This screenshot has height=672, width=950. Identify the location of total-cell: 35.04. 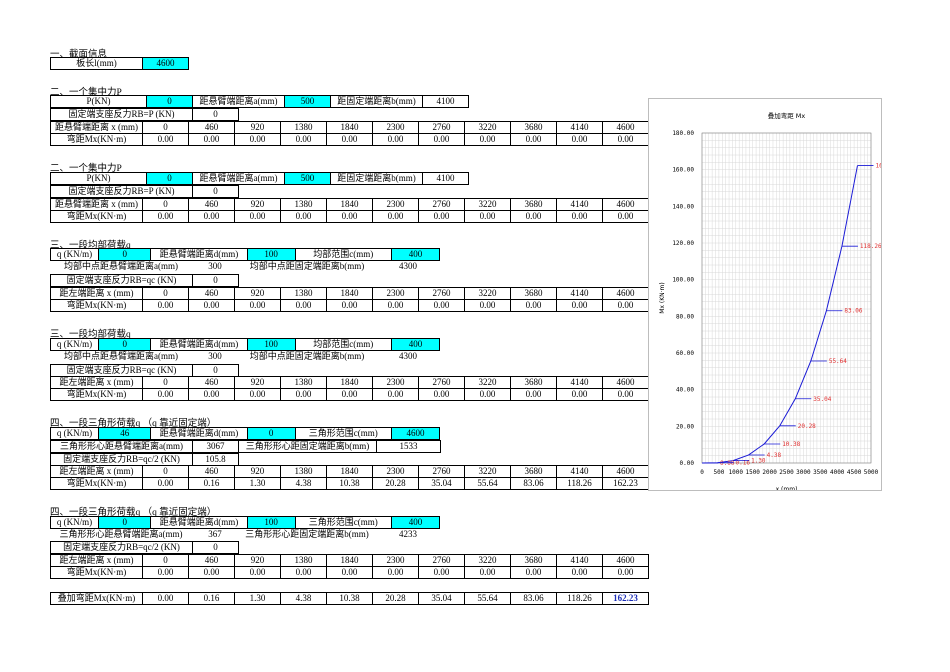
(441, 598).